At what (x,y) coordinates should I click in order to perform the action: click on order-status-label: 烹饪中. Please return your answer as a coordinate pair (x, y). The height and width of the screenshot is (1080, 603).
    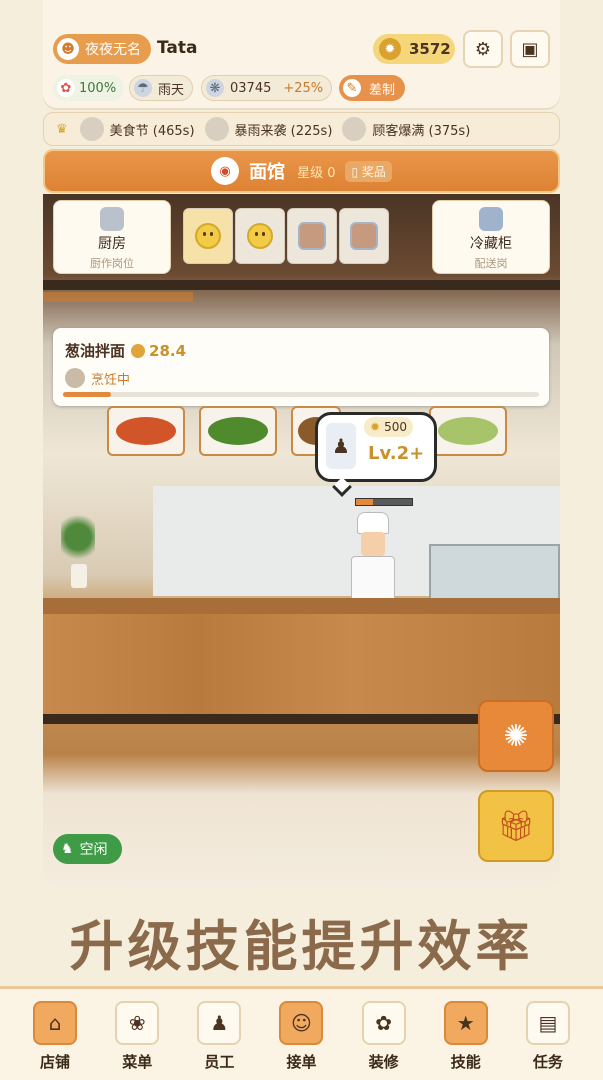
    Looking at the image, I should click on (111, 380).